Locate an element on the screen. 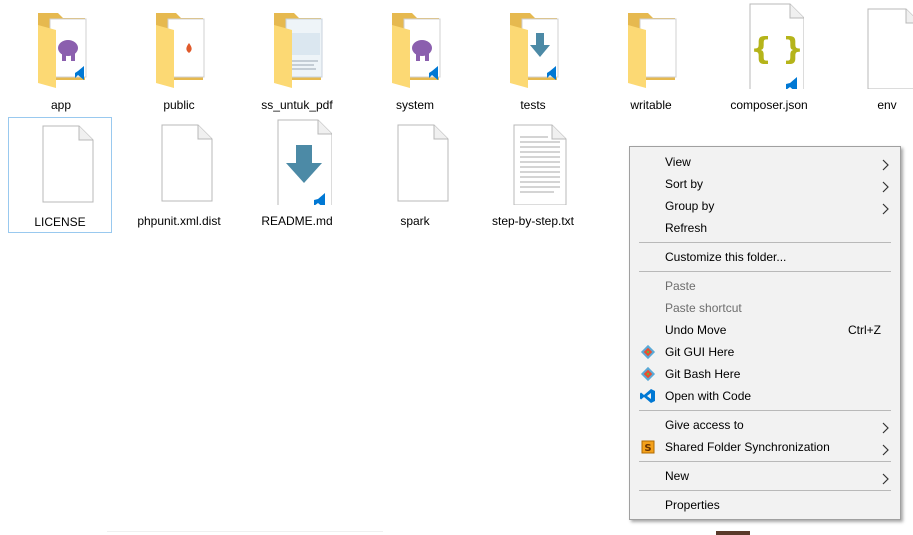  file-item-env: env is located at coordinates (874, 59).